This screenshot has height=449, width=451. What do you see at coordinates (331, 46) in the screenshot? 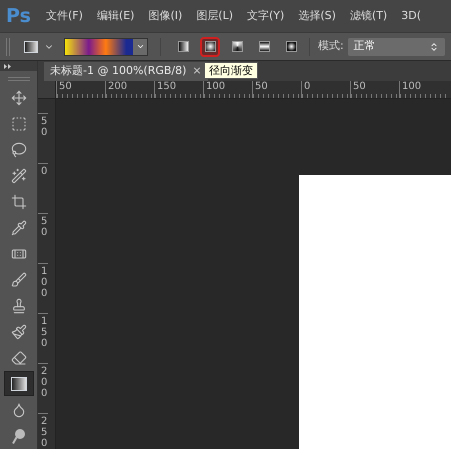
I see `mode-label: 模式:` at bounding box center [331, 46].